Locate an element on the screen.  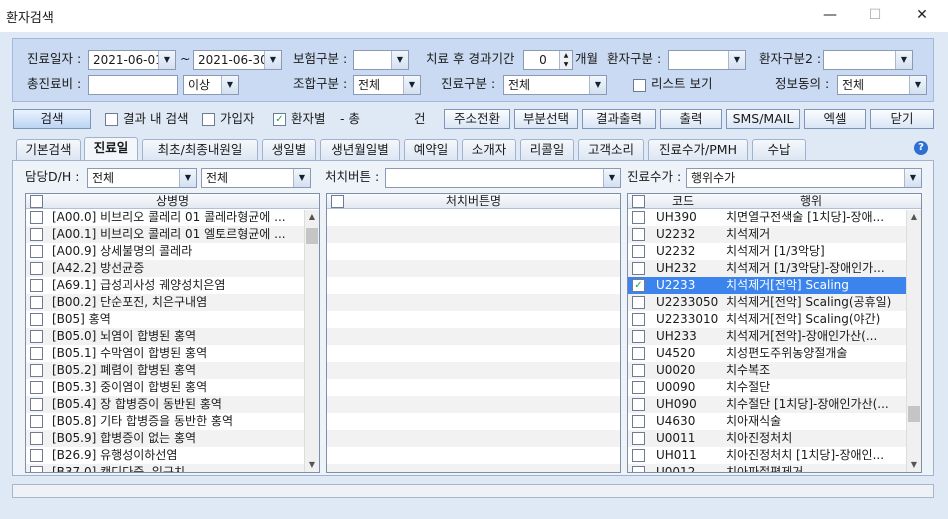
address-convert-button: 주소전환 is located at coordinates (477, 119).